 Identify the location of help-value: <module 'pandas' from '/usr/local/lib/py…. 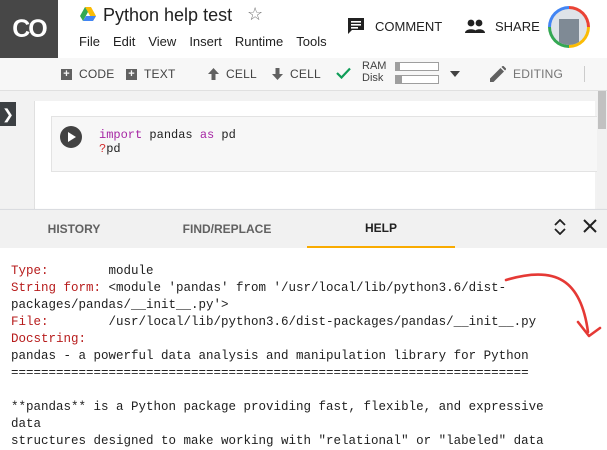
(304, 288).